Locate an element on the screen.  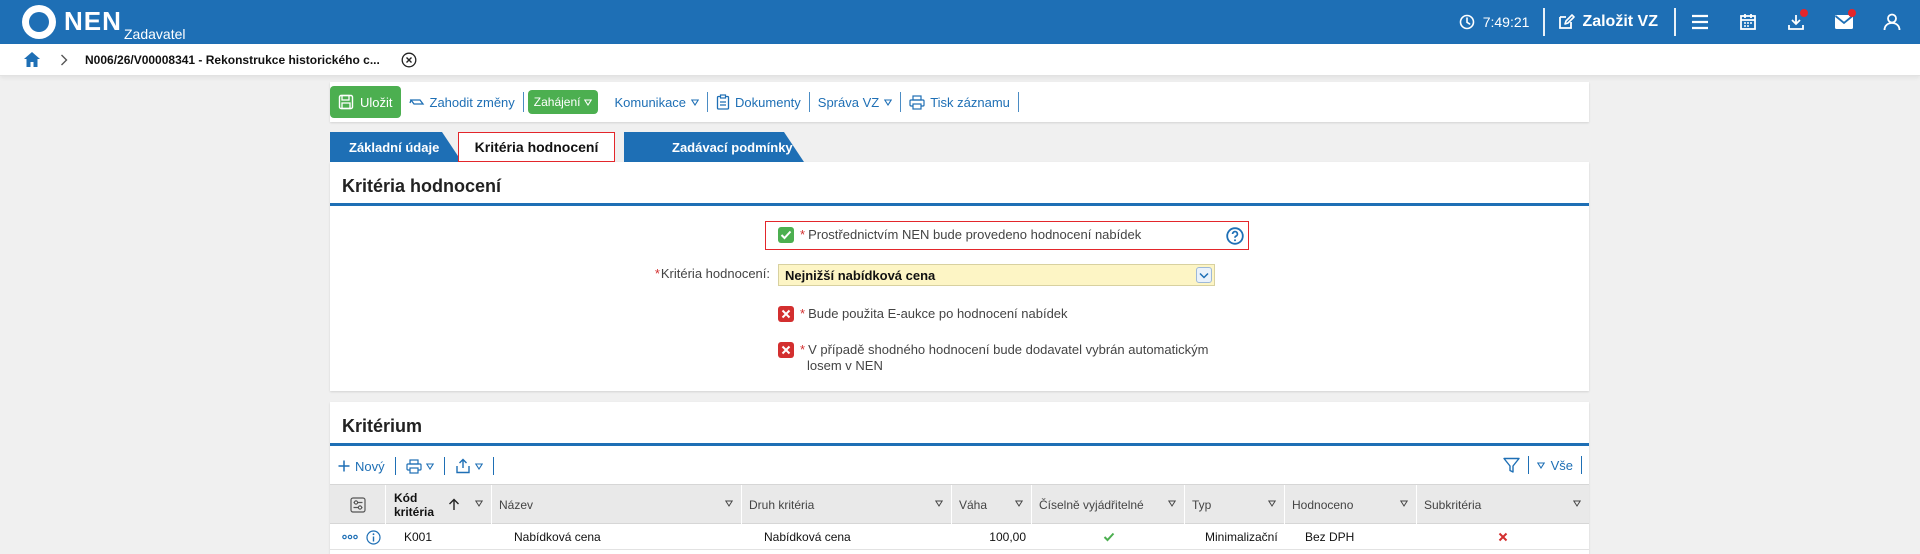
start-label: Zahájení is located at coordinates (557, 102).